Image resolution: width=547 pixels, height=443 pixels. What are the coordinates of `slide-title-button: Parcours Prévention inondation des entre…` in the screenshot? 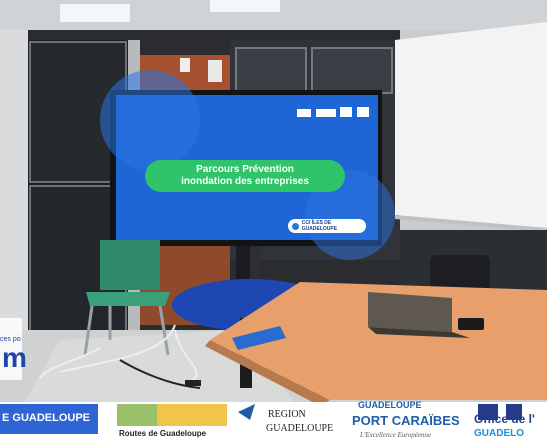 It's located at (245, 176).